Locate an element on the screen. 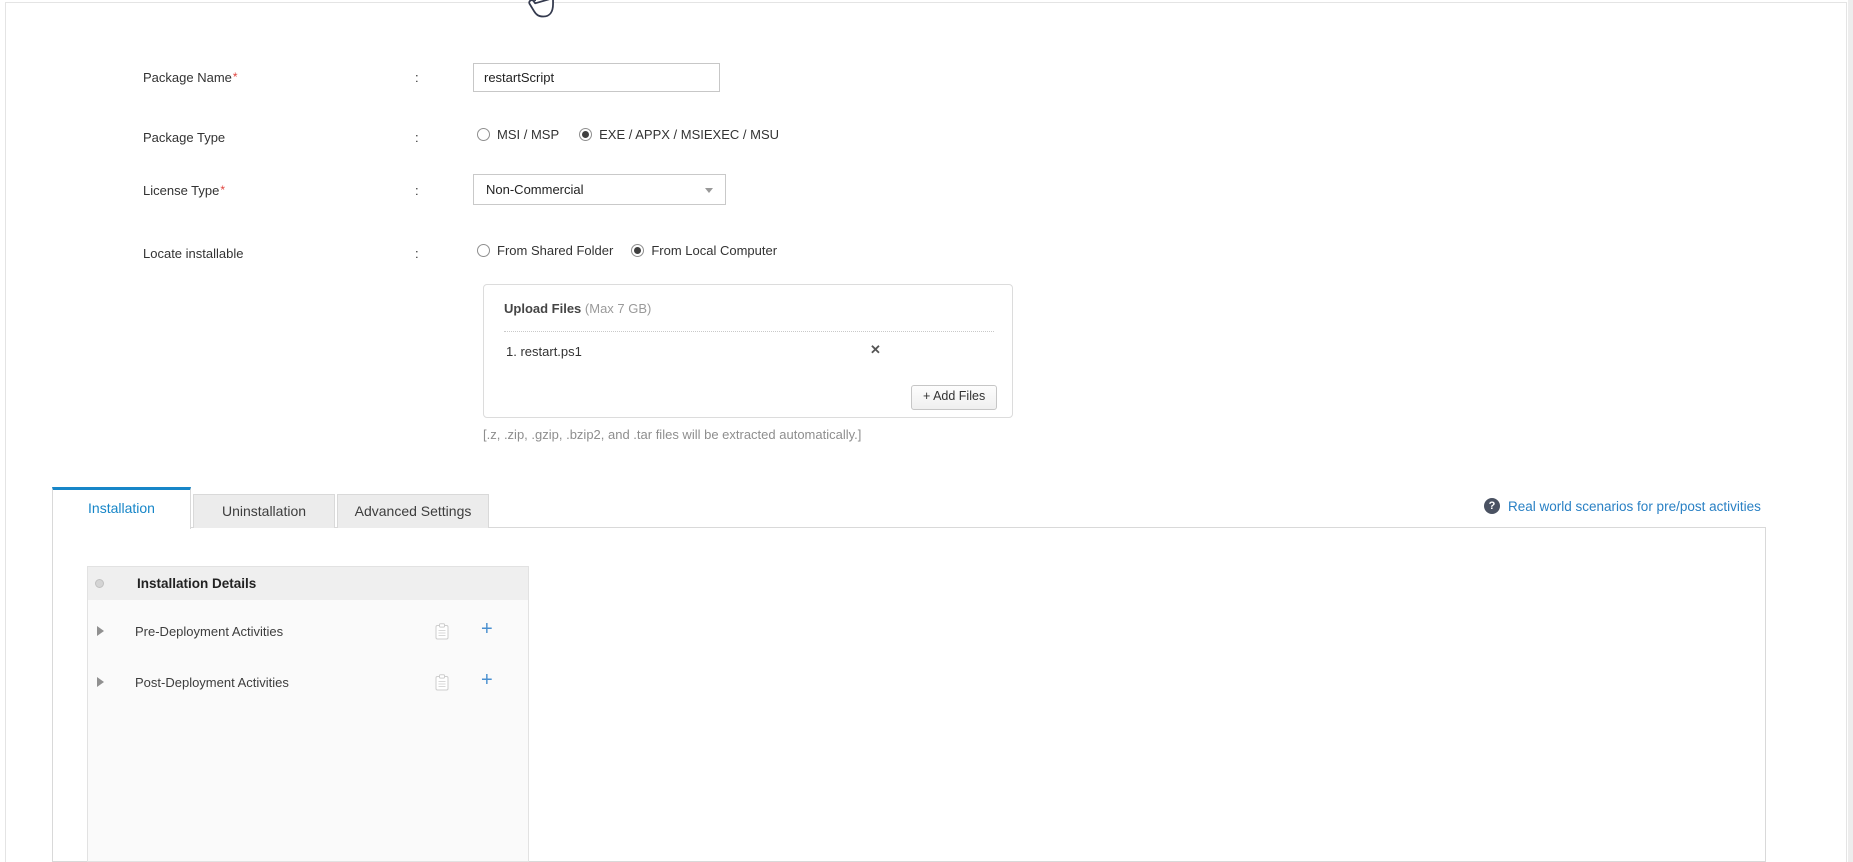 Image resolution: width=1853 pixels, height=862 pixels. radio-exe-appx-msiexec-msu: EXE / APPX / MSIEXEC / MSU is located at coordinates (679, 134).